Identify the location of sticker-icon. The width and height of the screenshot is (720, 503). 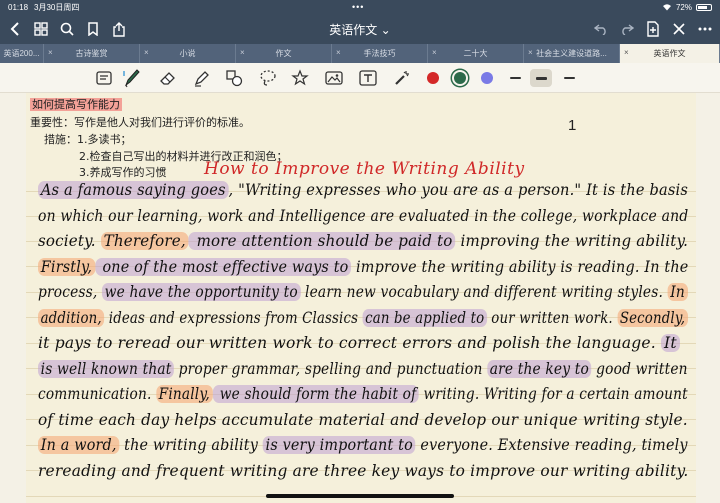
(300, 78).